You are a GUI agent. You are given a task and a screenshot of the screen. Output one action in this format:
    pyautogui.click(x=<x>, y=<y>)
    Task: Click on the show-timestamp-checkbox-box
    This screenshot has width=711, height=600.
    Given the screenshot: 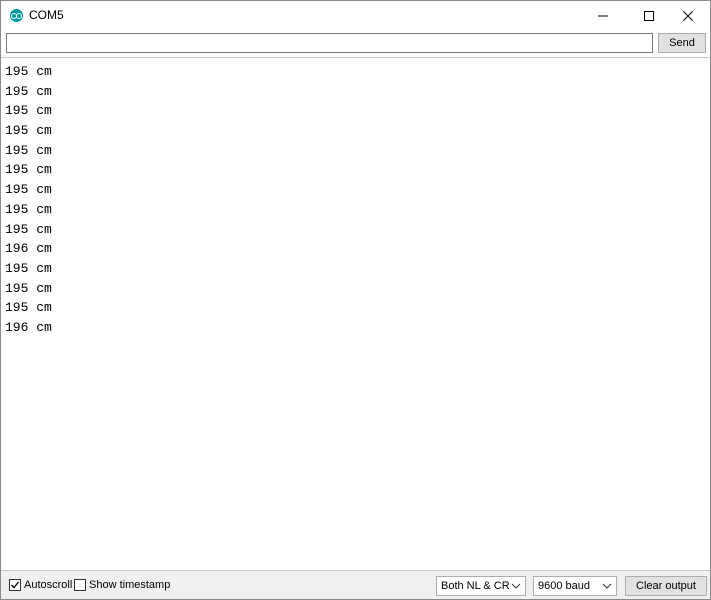 What is the action you would take?
    pyautogui.click(x=80, y=585)
    